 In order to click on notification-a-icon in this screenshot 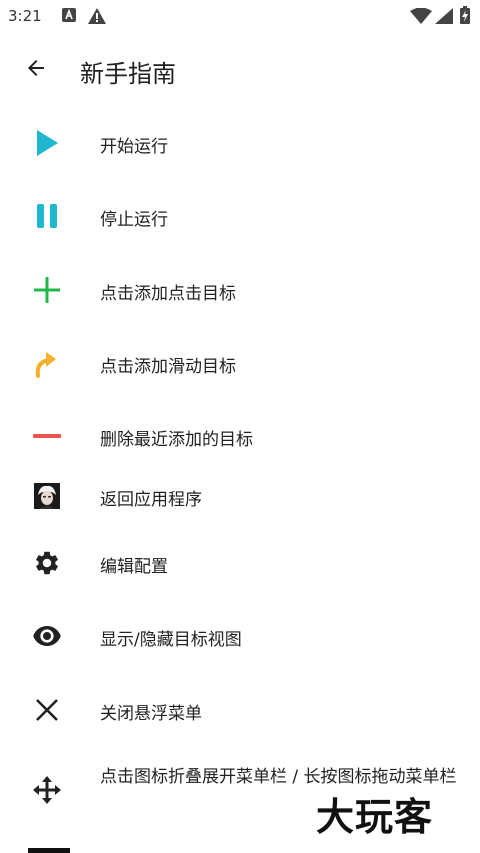, I will do `click(69, 17)`.